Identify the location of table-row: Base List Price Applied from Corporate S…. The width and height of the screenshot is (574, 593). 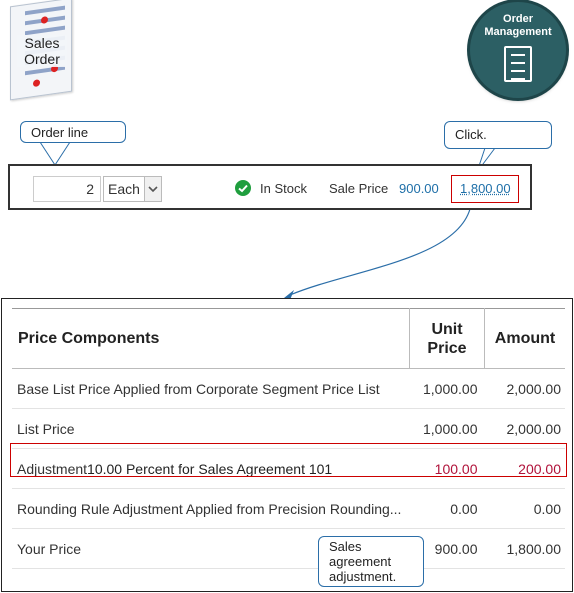
(288, 388).